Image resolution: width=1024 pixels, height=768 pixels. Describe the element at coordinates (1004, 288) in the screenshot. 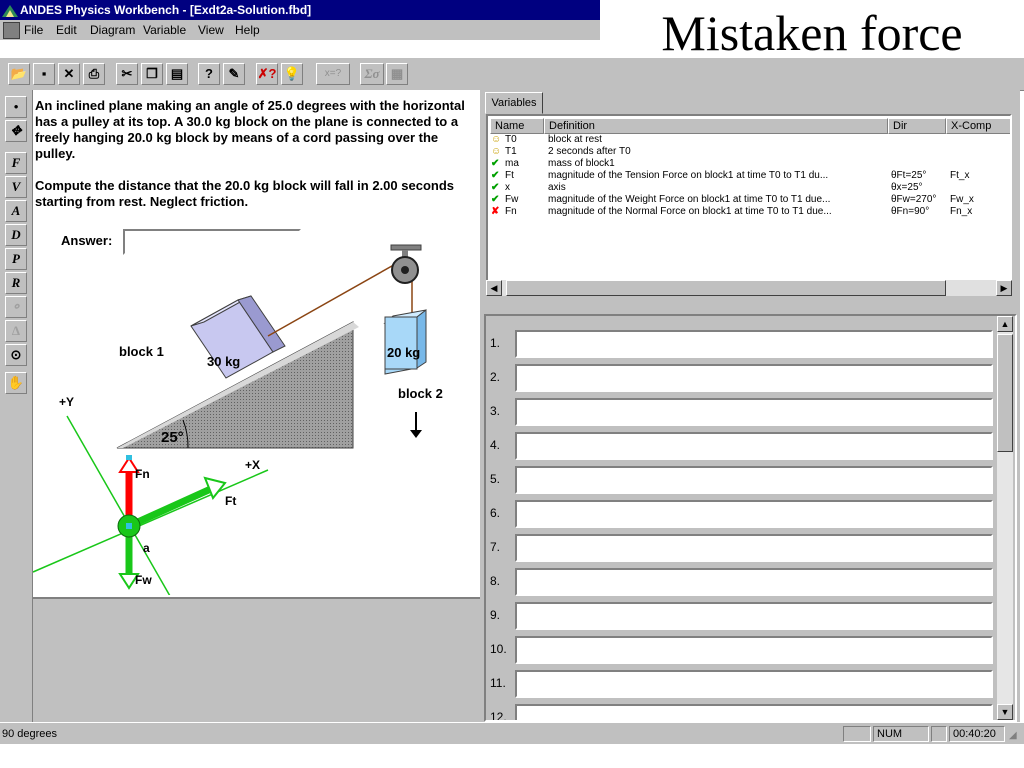

I see `scroll-right-icon: ▶` at that location.